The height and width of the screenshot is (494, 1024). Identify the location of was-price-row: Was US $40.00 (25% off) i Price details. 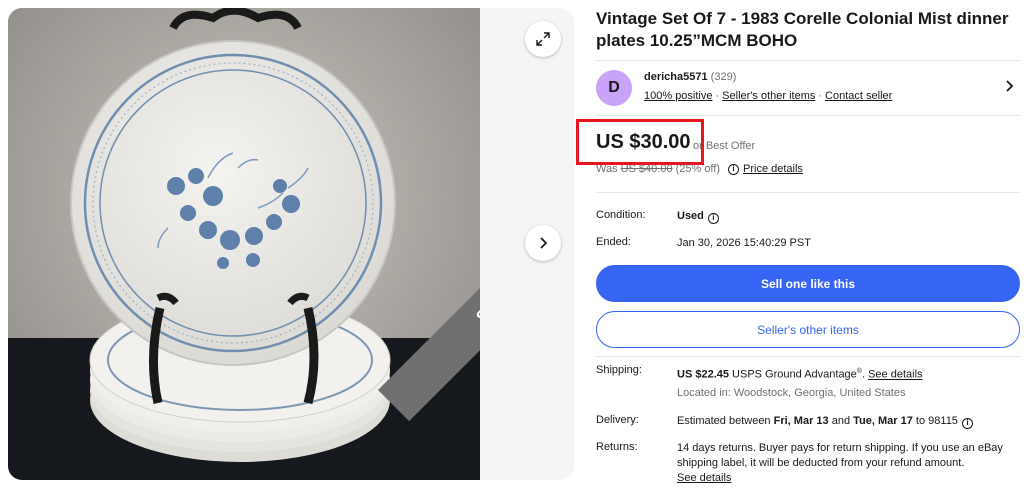
(699, 169).